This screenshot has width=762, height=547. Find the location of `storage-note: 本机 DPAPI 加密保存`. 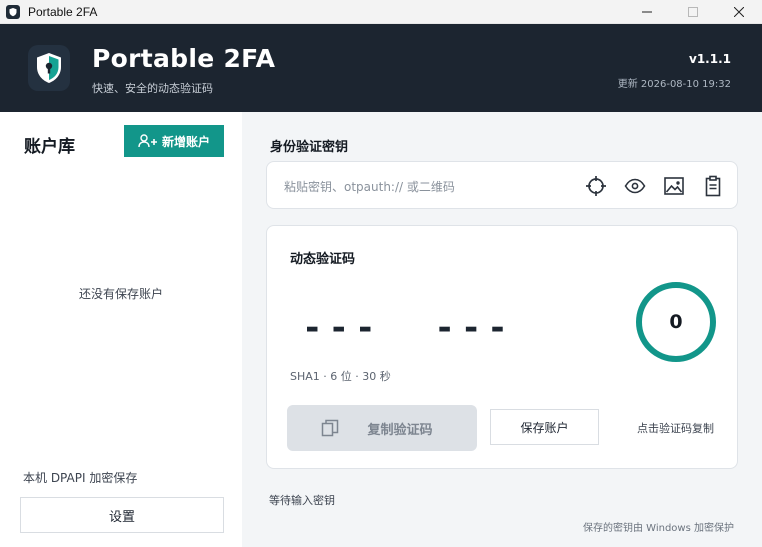

storage-note: 本机 DPAPI 加密保存 is located at coordinates (80, 478).